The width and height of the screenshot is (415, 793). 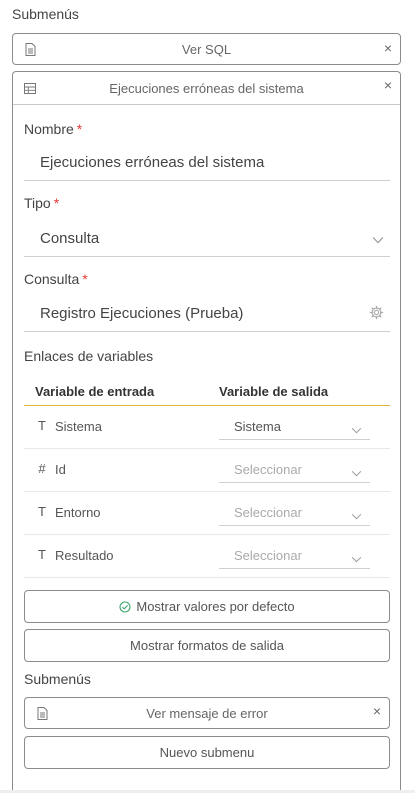 I want to click on number-type-icon: #, so click(x=42, y=468).